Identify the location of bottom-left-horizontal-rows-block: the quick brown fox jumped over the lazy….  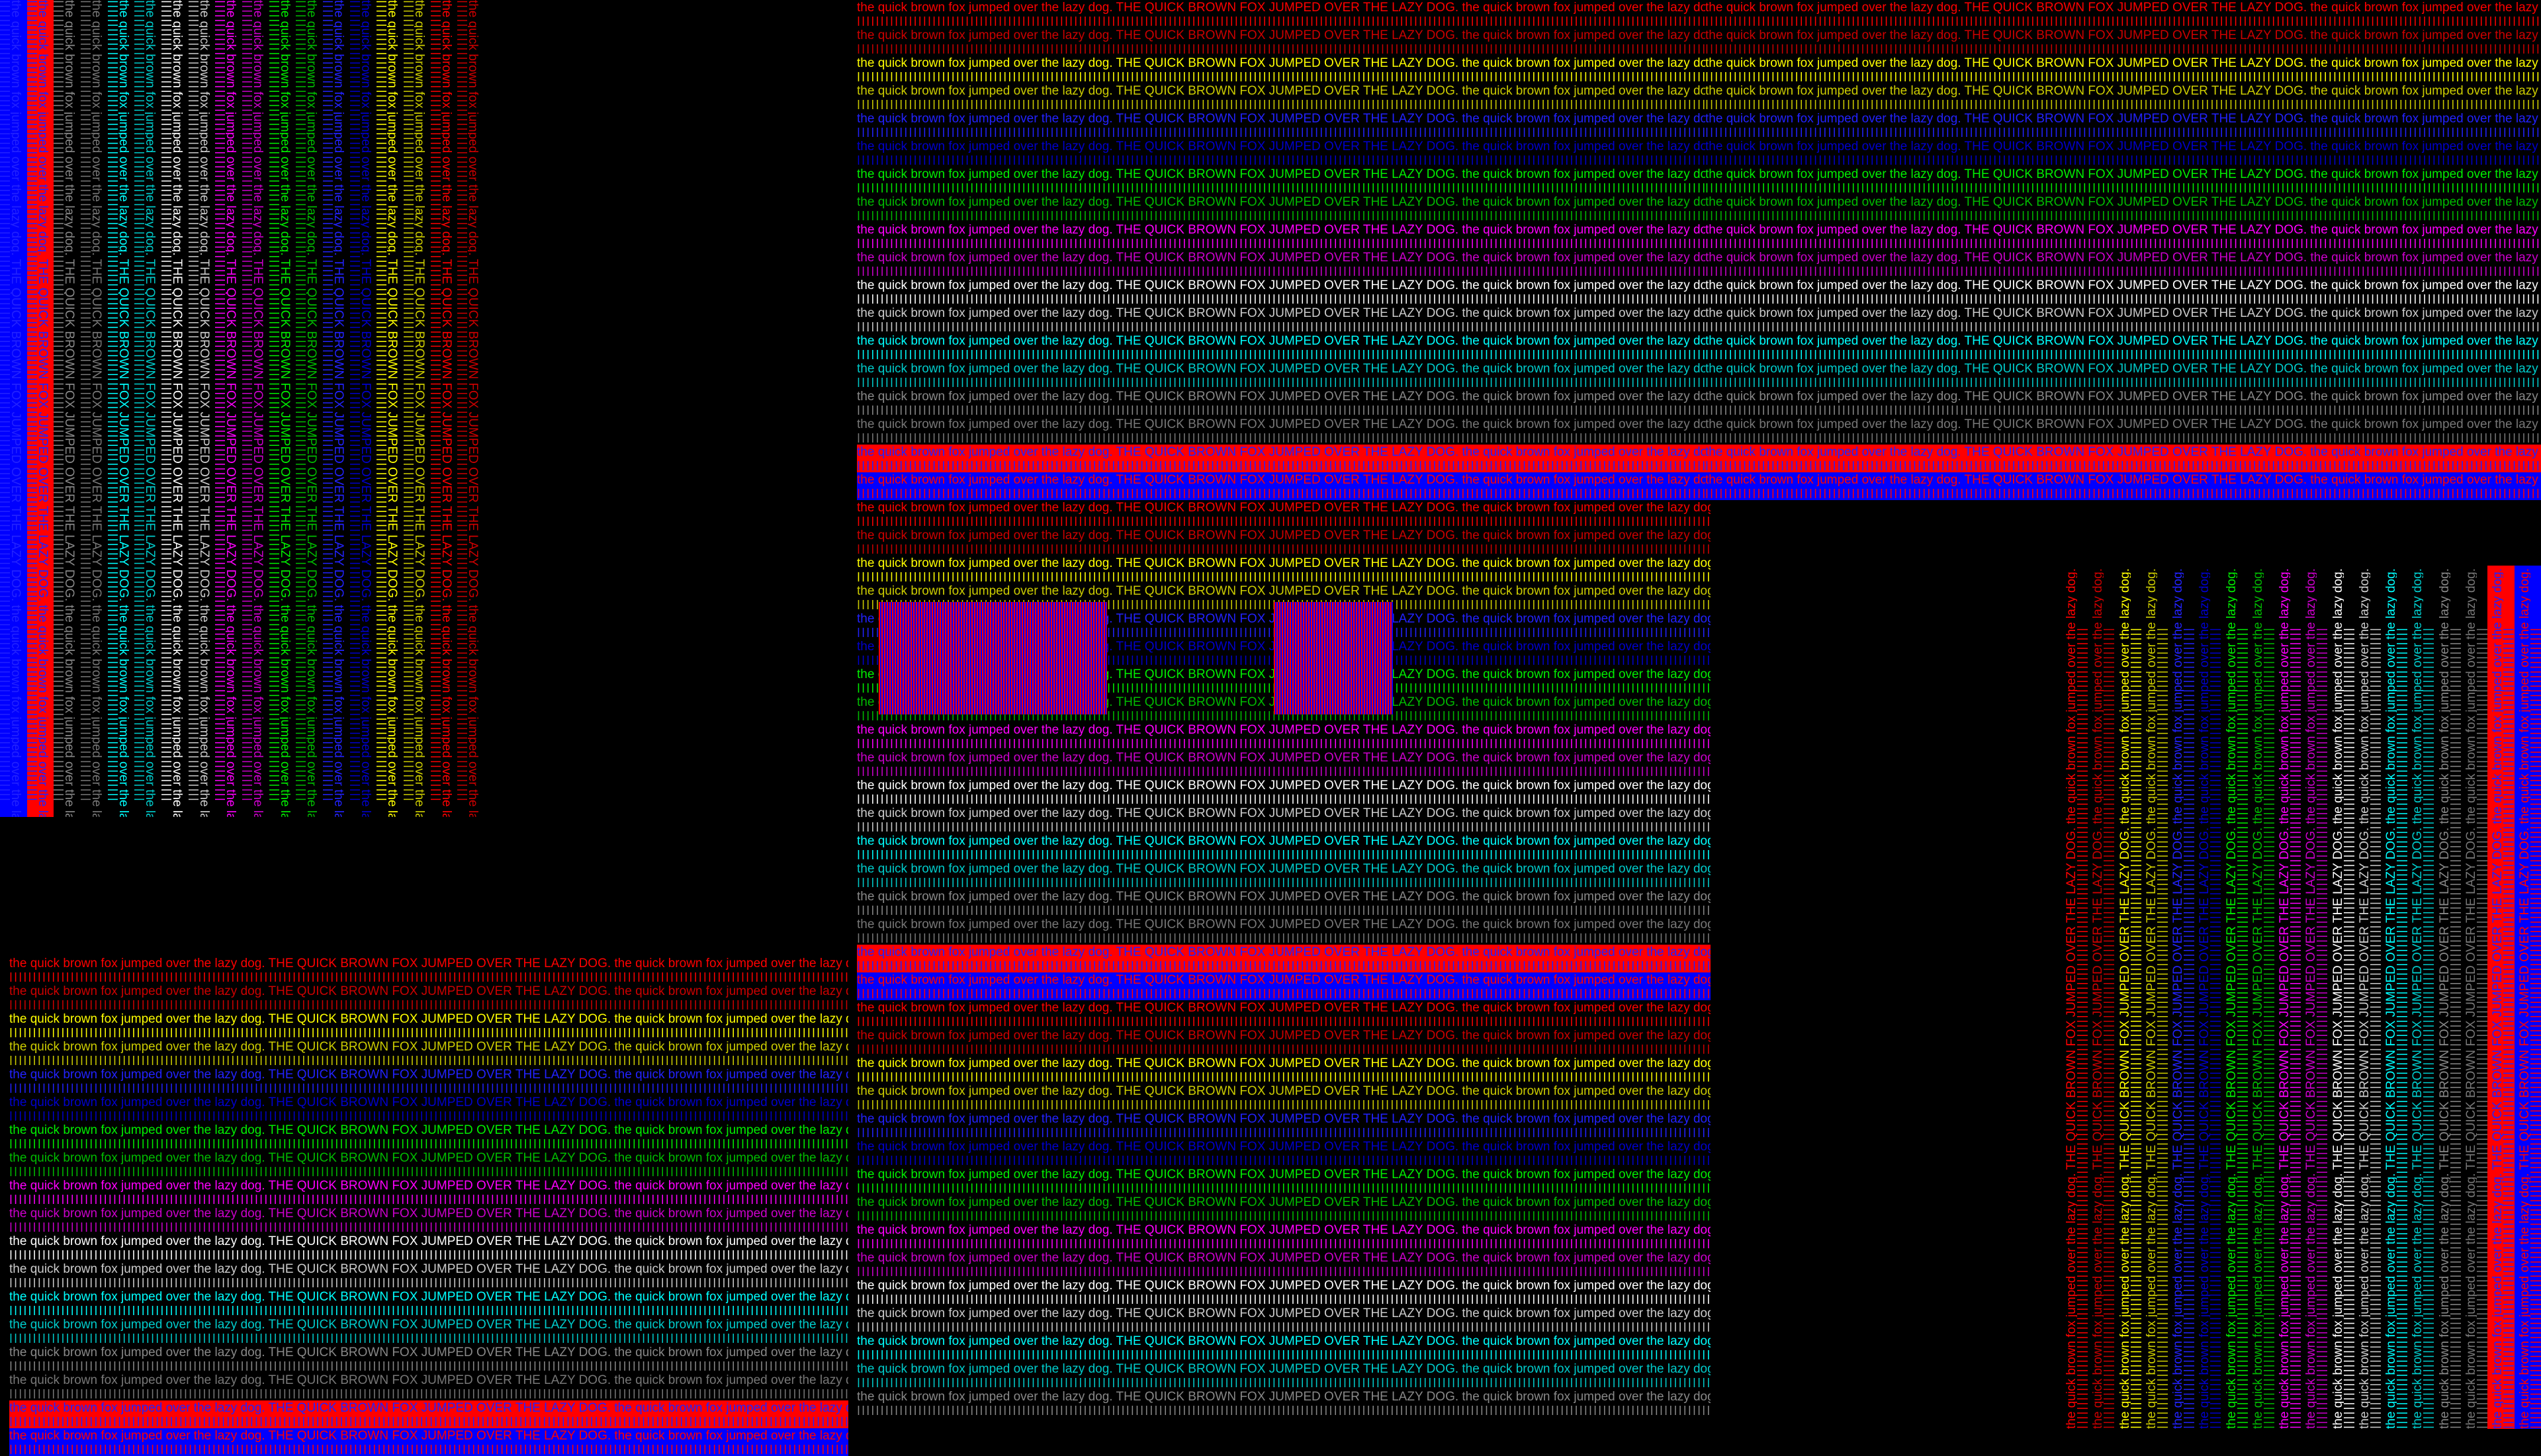
(428, 1206).